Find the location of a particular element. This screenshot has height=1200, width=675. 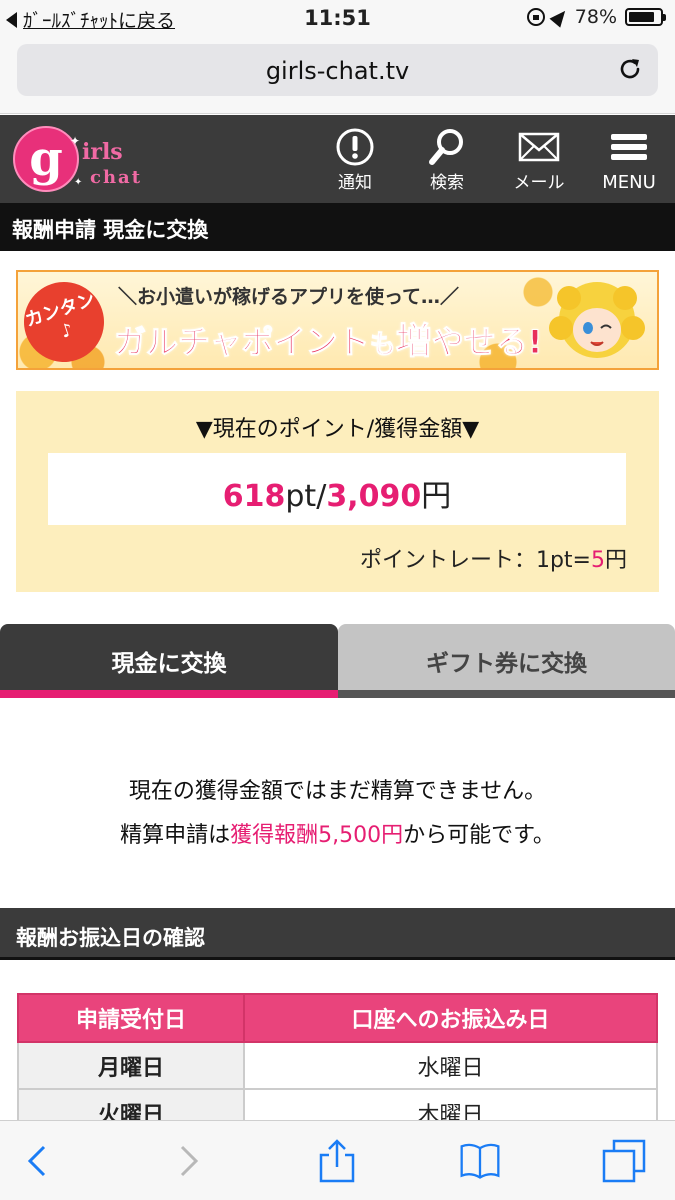

url-text: girls-chat.tv is located at coordinates (337, 71).